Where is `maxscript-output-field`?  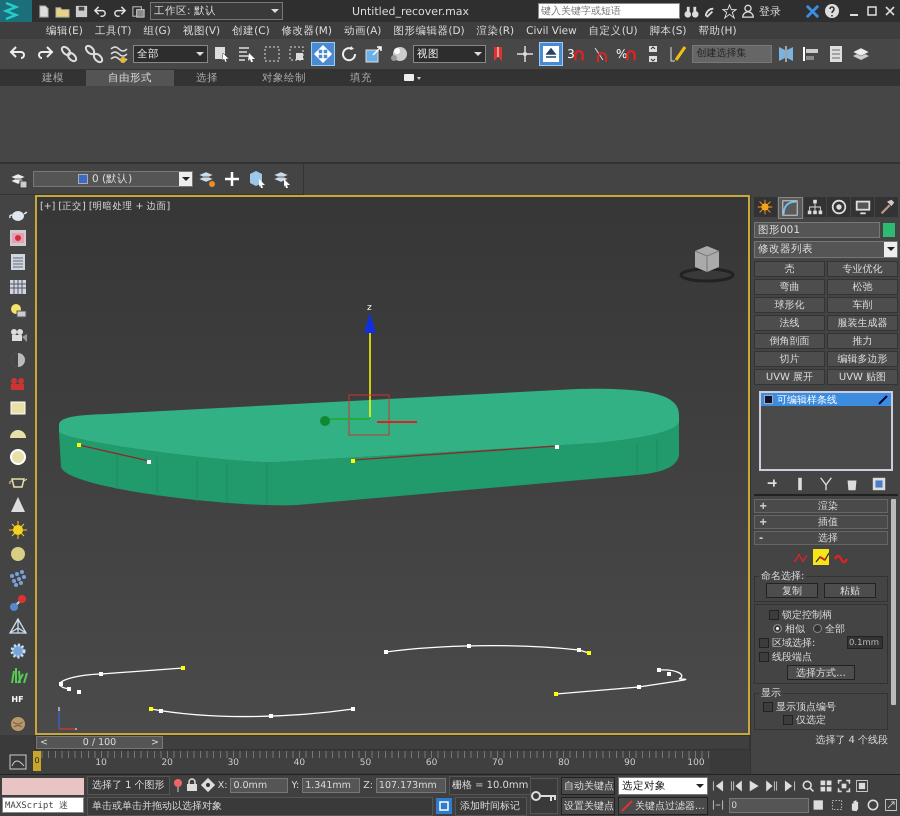 maxscript-output-field is located at coordinates (43, 786).